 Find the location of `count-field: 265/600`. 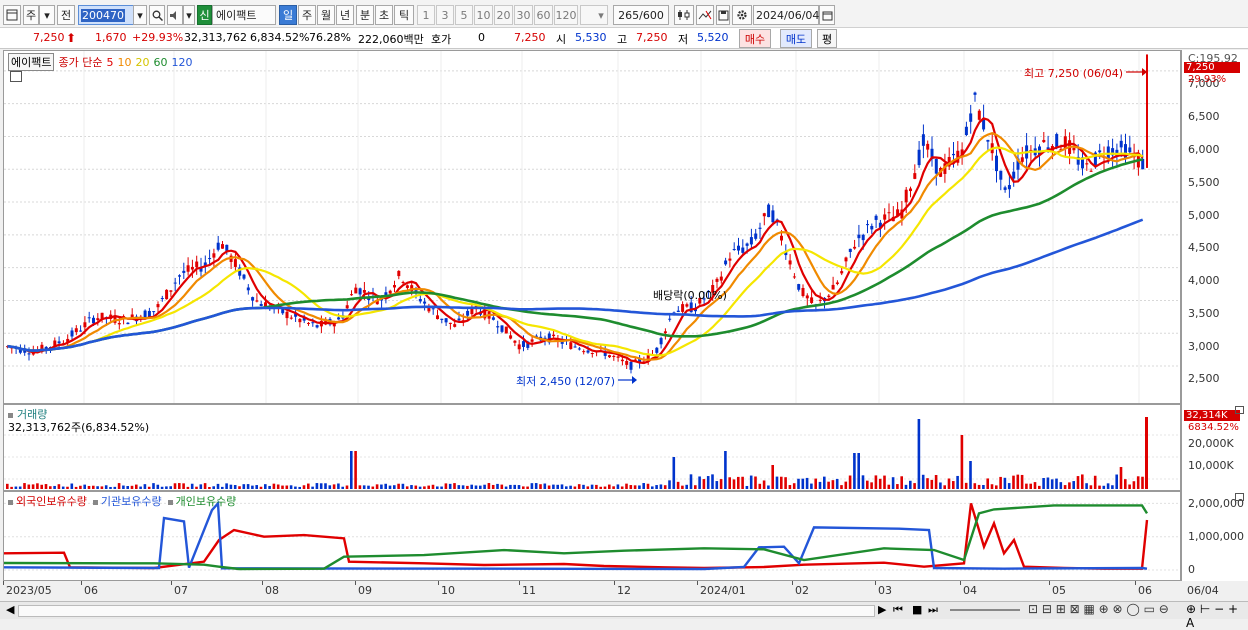

count-field: 265/600 is located at coordinates (641, 15).